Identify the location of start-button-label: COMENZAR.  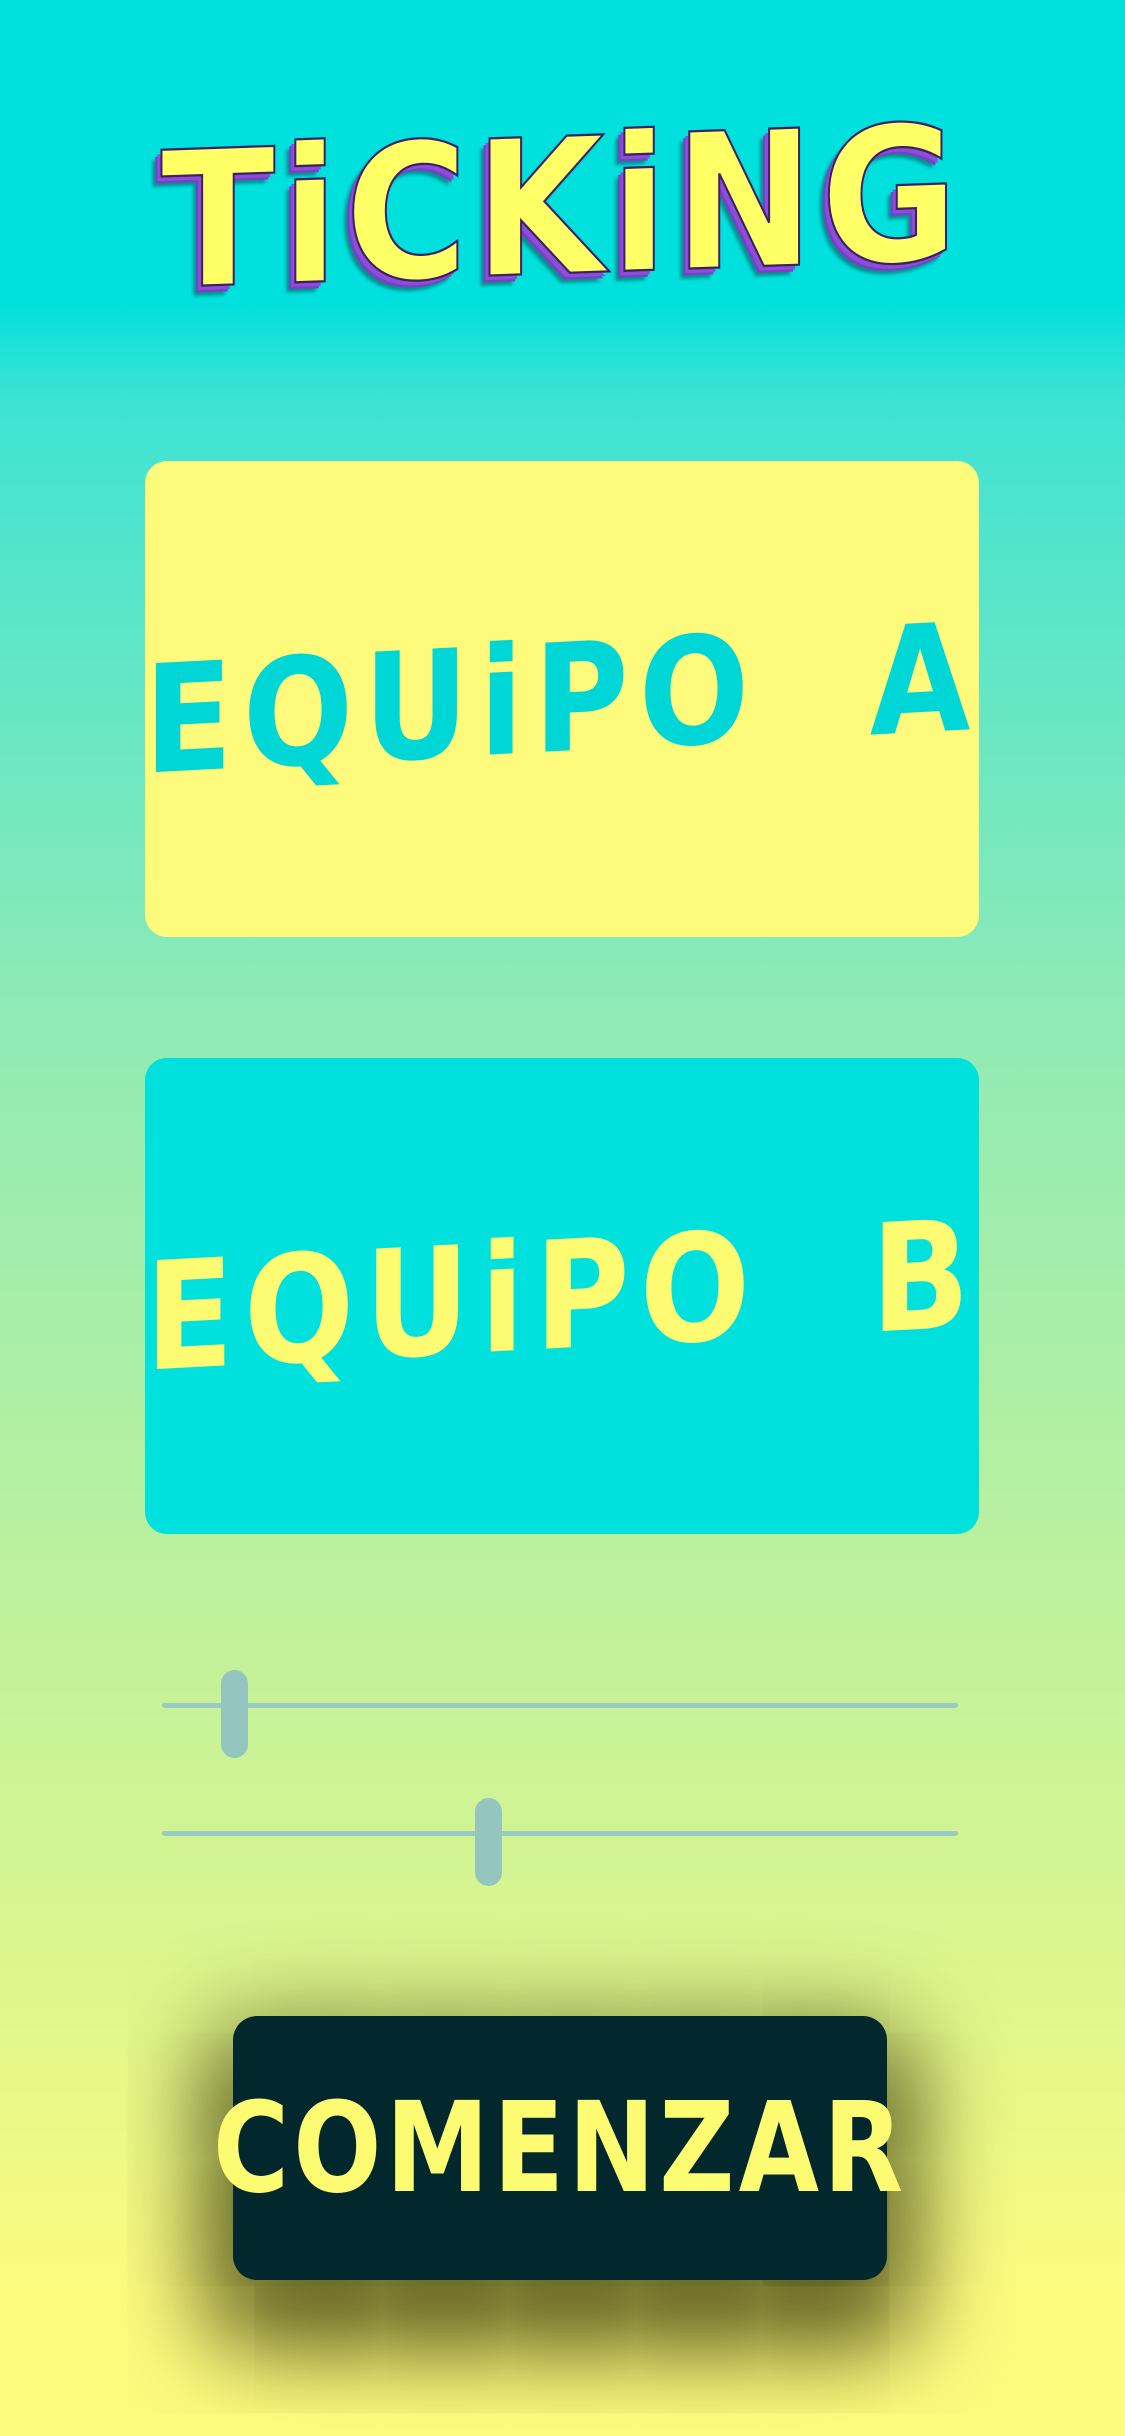
(560, 2148).